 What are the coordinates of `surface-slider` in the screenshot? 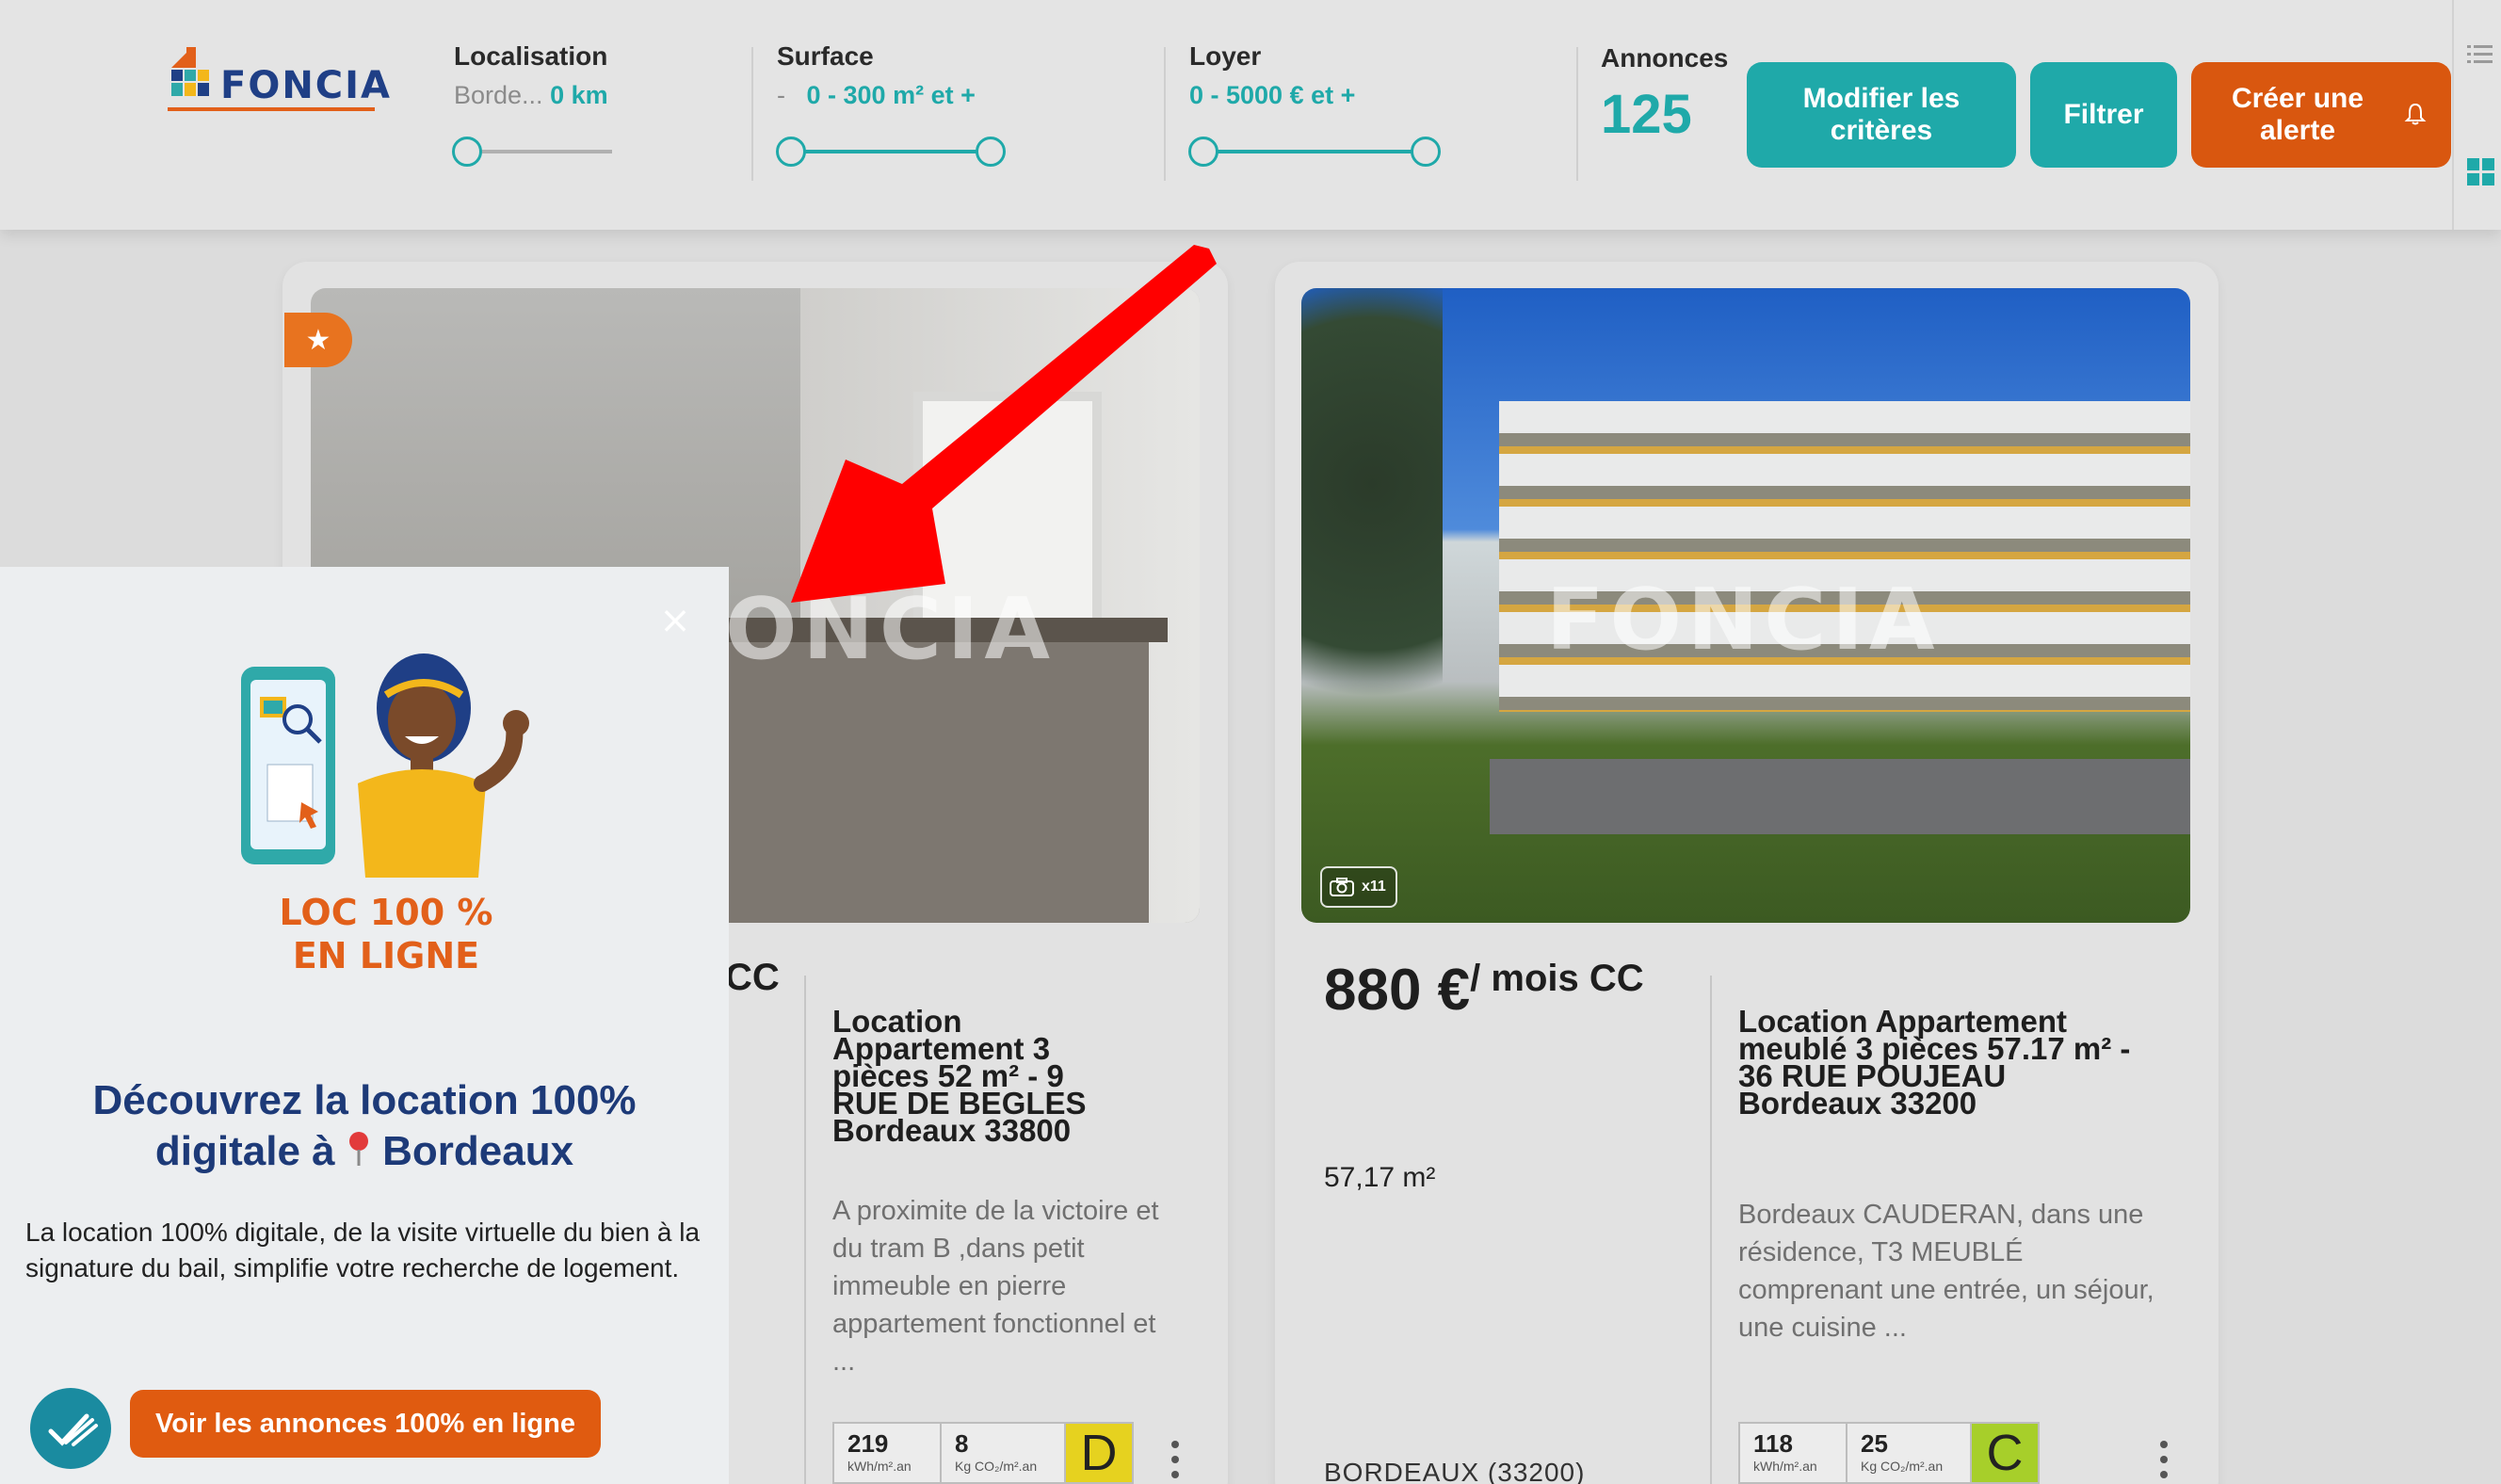 It's located at (892, 152).